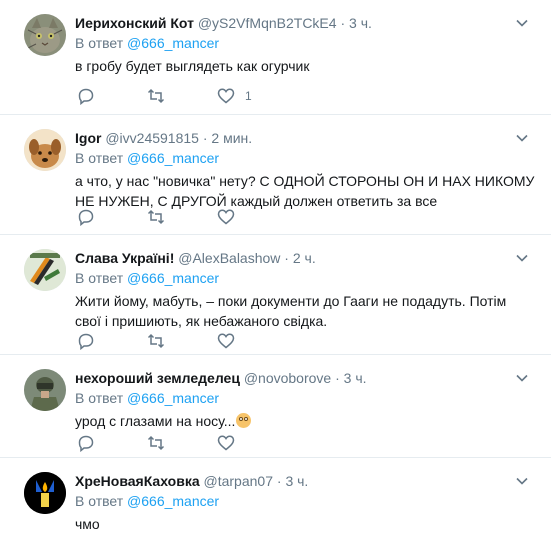  I want to click on tweet-header: нехороший земледелец @novoborove · 3 ч., so click(221, 378).